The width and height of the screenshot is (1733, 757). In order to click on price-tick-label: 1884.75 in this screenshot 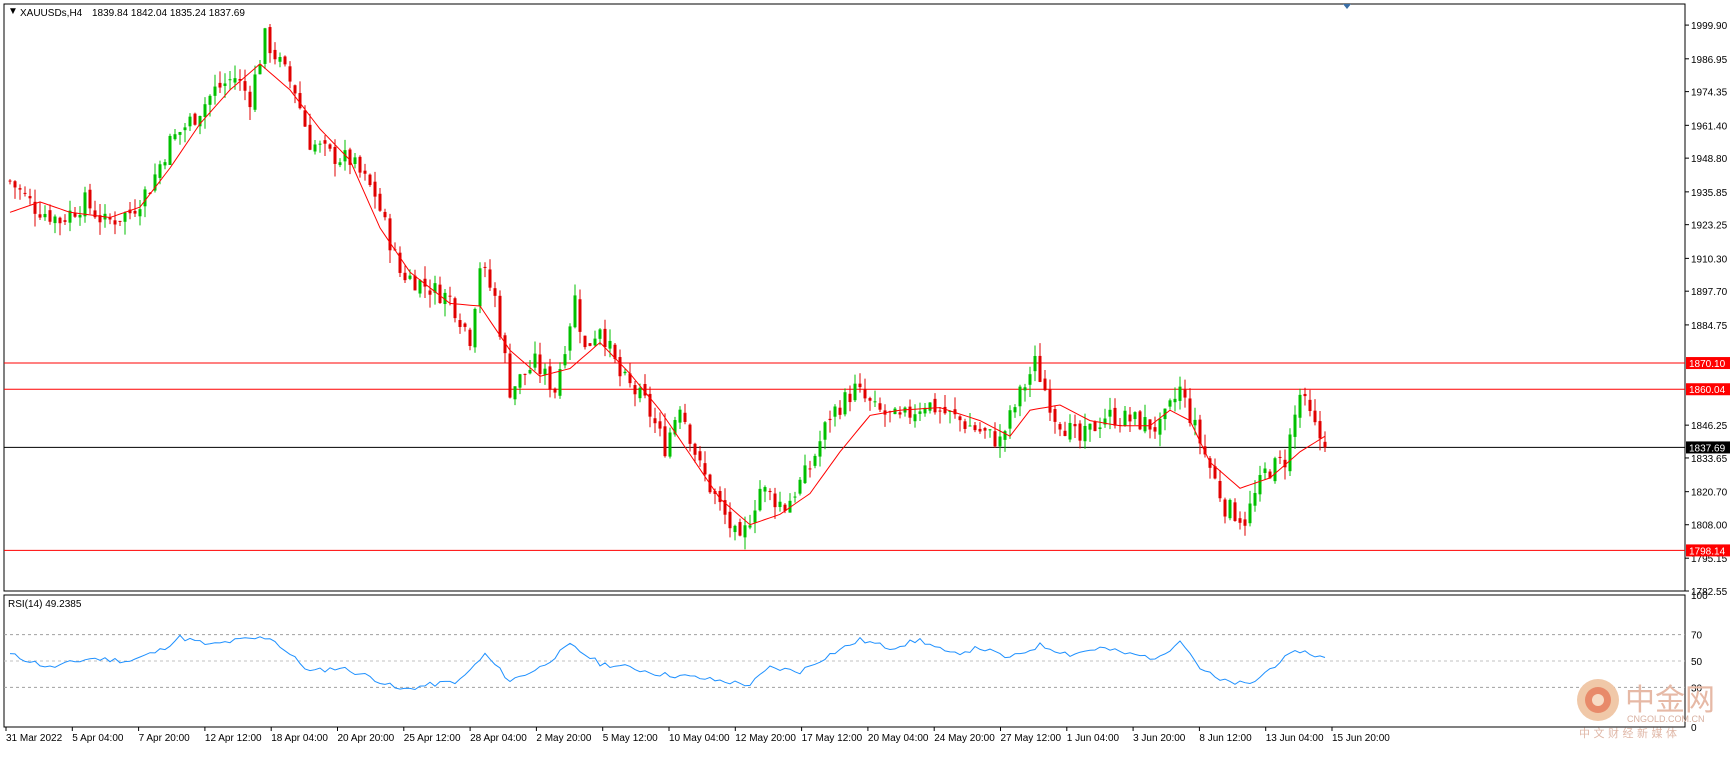, I will do `click(1709, 326)`.